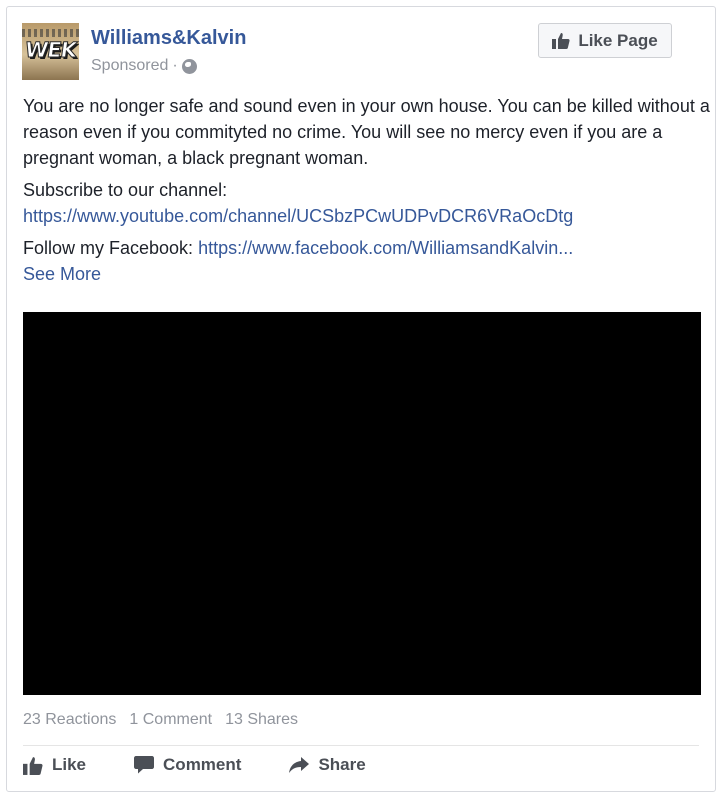 Image resolution: width=722 pixels, height=800 pixels. I want to click on post-actions-bar: Like Comment Share, so click(194, 765).